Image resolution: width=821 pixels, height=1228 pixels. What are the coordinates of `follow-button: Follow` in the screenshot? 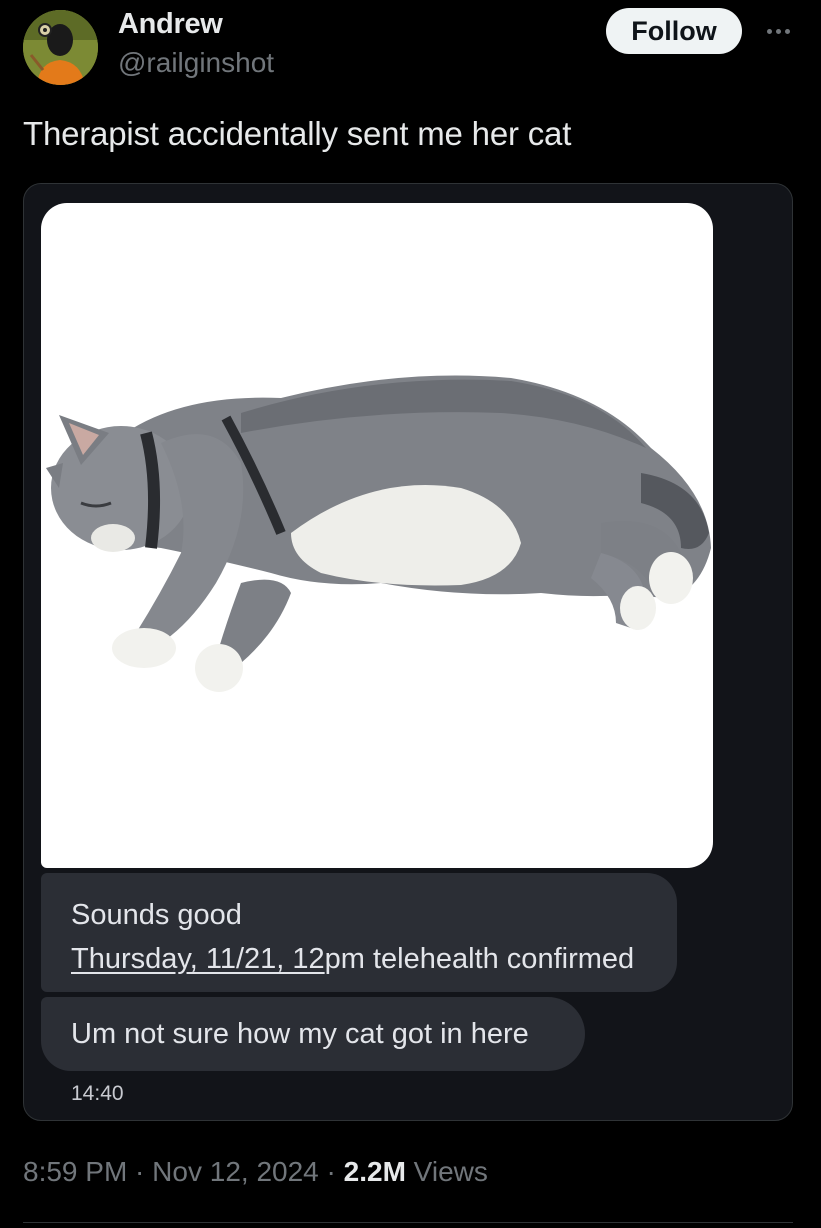 It's located at (674, 31).